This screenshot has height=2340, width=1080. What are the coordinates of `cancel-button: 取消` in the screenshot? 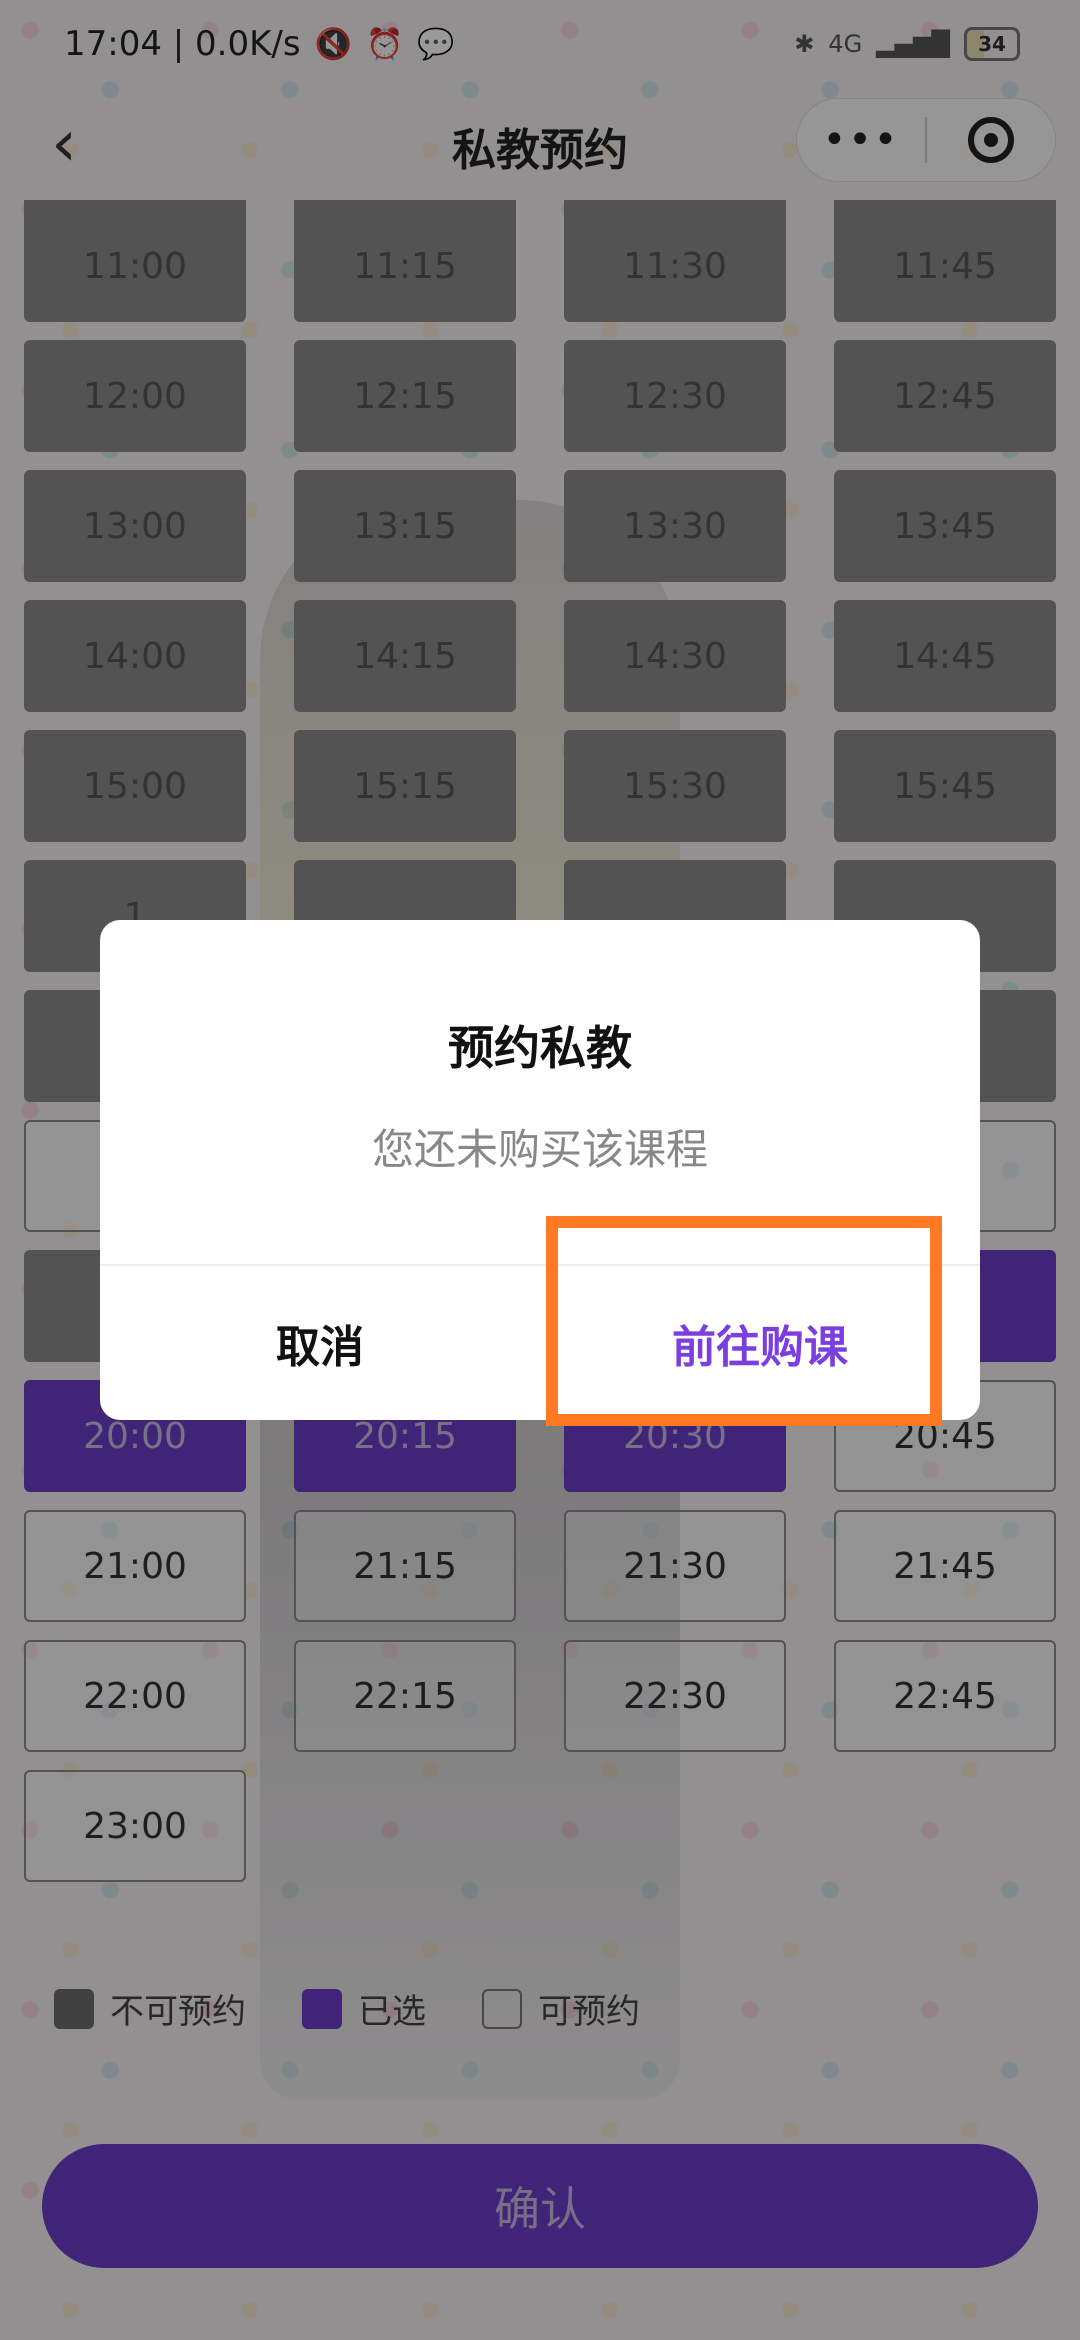 It's located at (320, 1343).